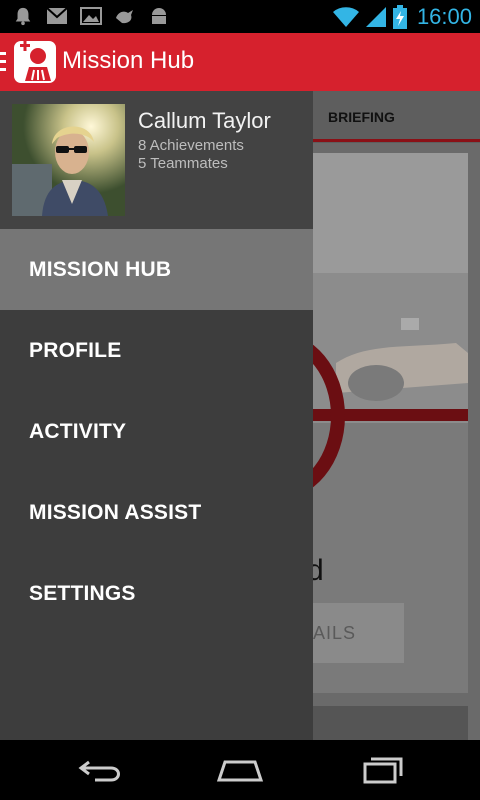  I want to click on teammates-count: 5 Teammates, so click(183, 163).